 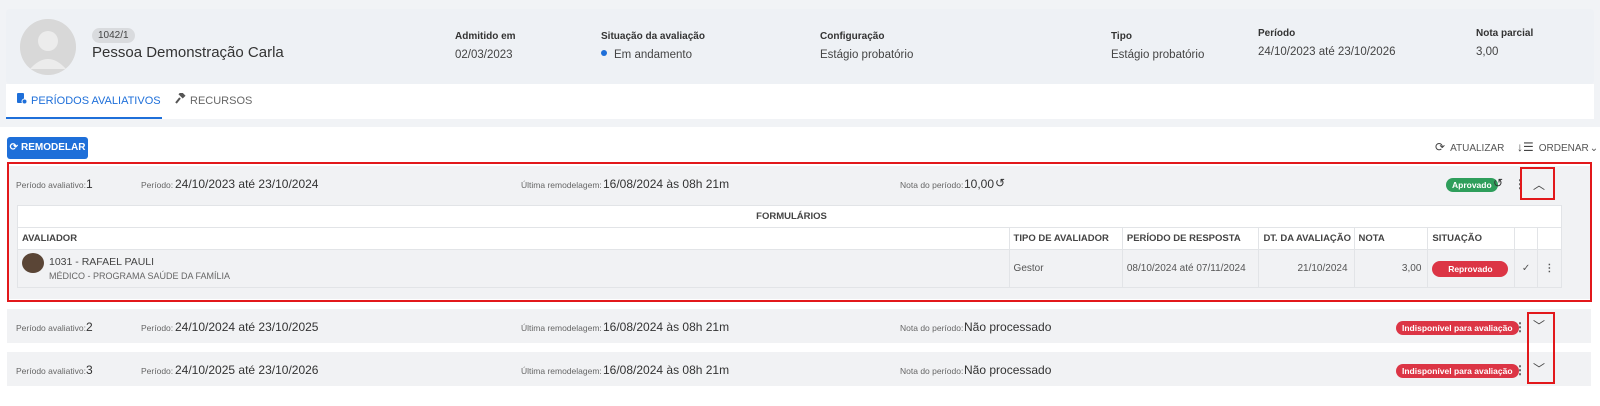 I want to click on partial-grade-field: Nota parcial 3,00, so click(x=1504, y=43).